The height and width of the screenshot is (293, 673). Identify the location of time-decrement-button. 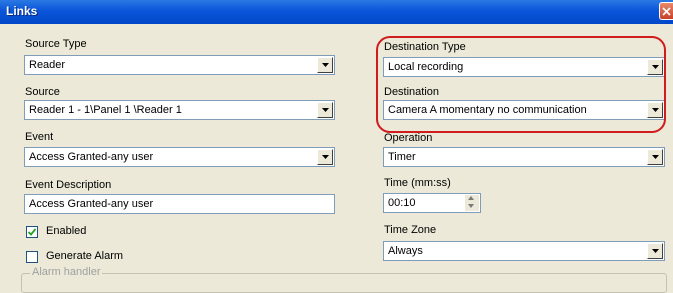
(472, 207).